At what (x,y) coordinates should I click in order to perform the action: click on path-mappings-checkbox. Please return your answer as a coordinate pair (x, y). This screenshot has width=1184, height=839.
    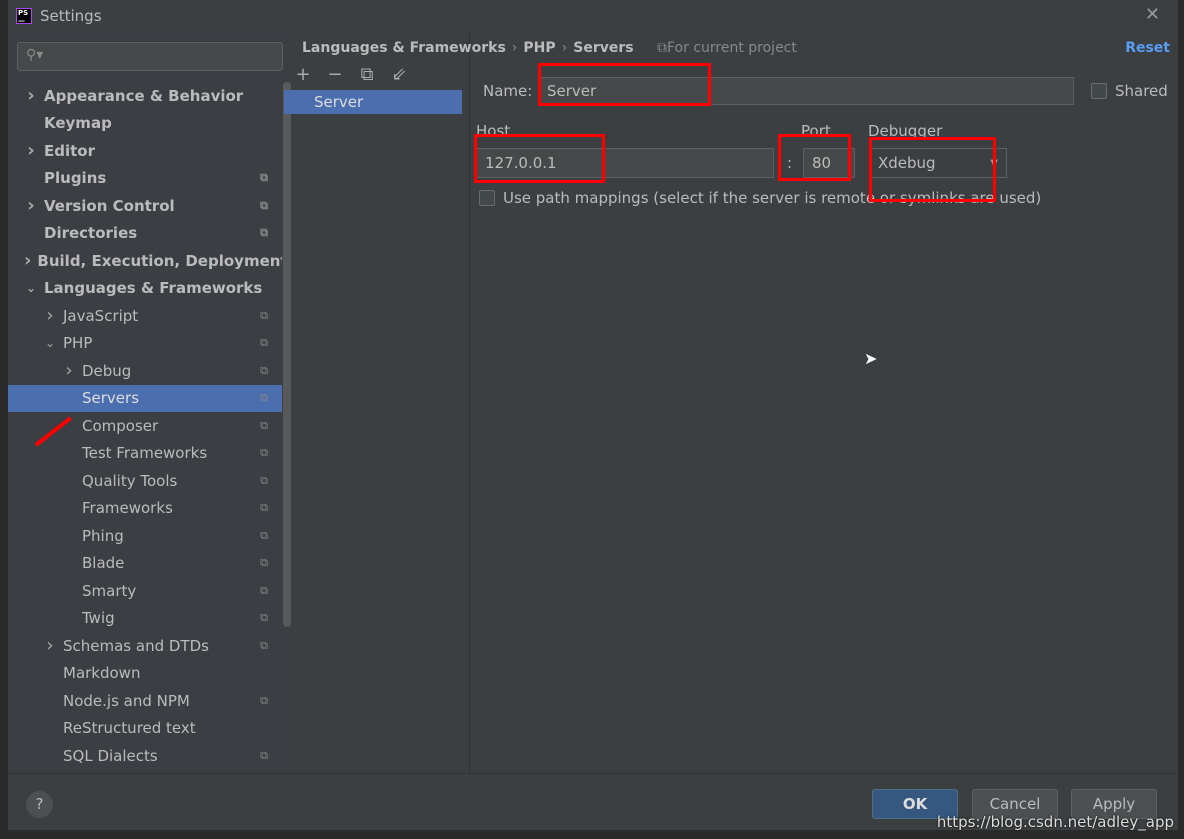
    Looking at the image, I should click on (487, 198).